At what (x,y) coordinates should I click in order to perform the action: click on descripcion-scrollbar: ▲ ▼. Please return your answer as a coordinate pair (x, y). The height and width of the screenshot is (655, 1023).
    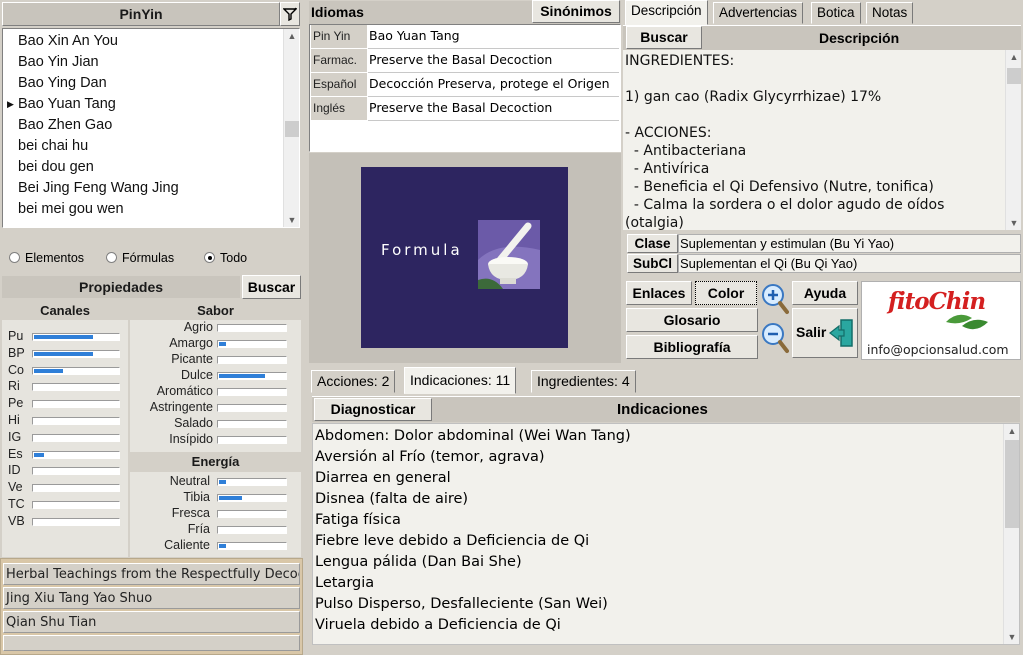
    Looking at the image, I should click on (1013, 140).